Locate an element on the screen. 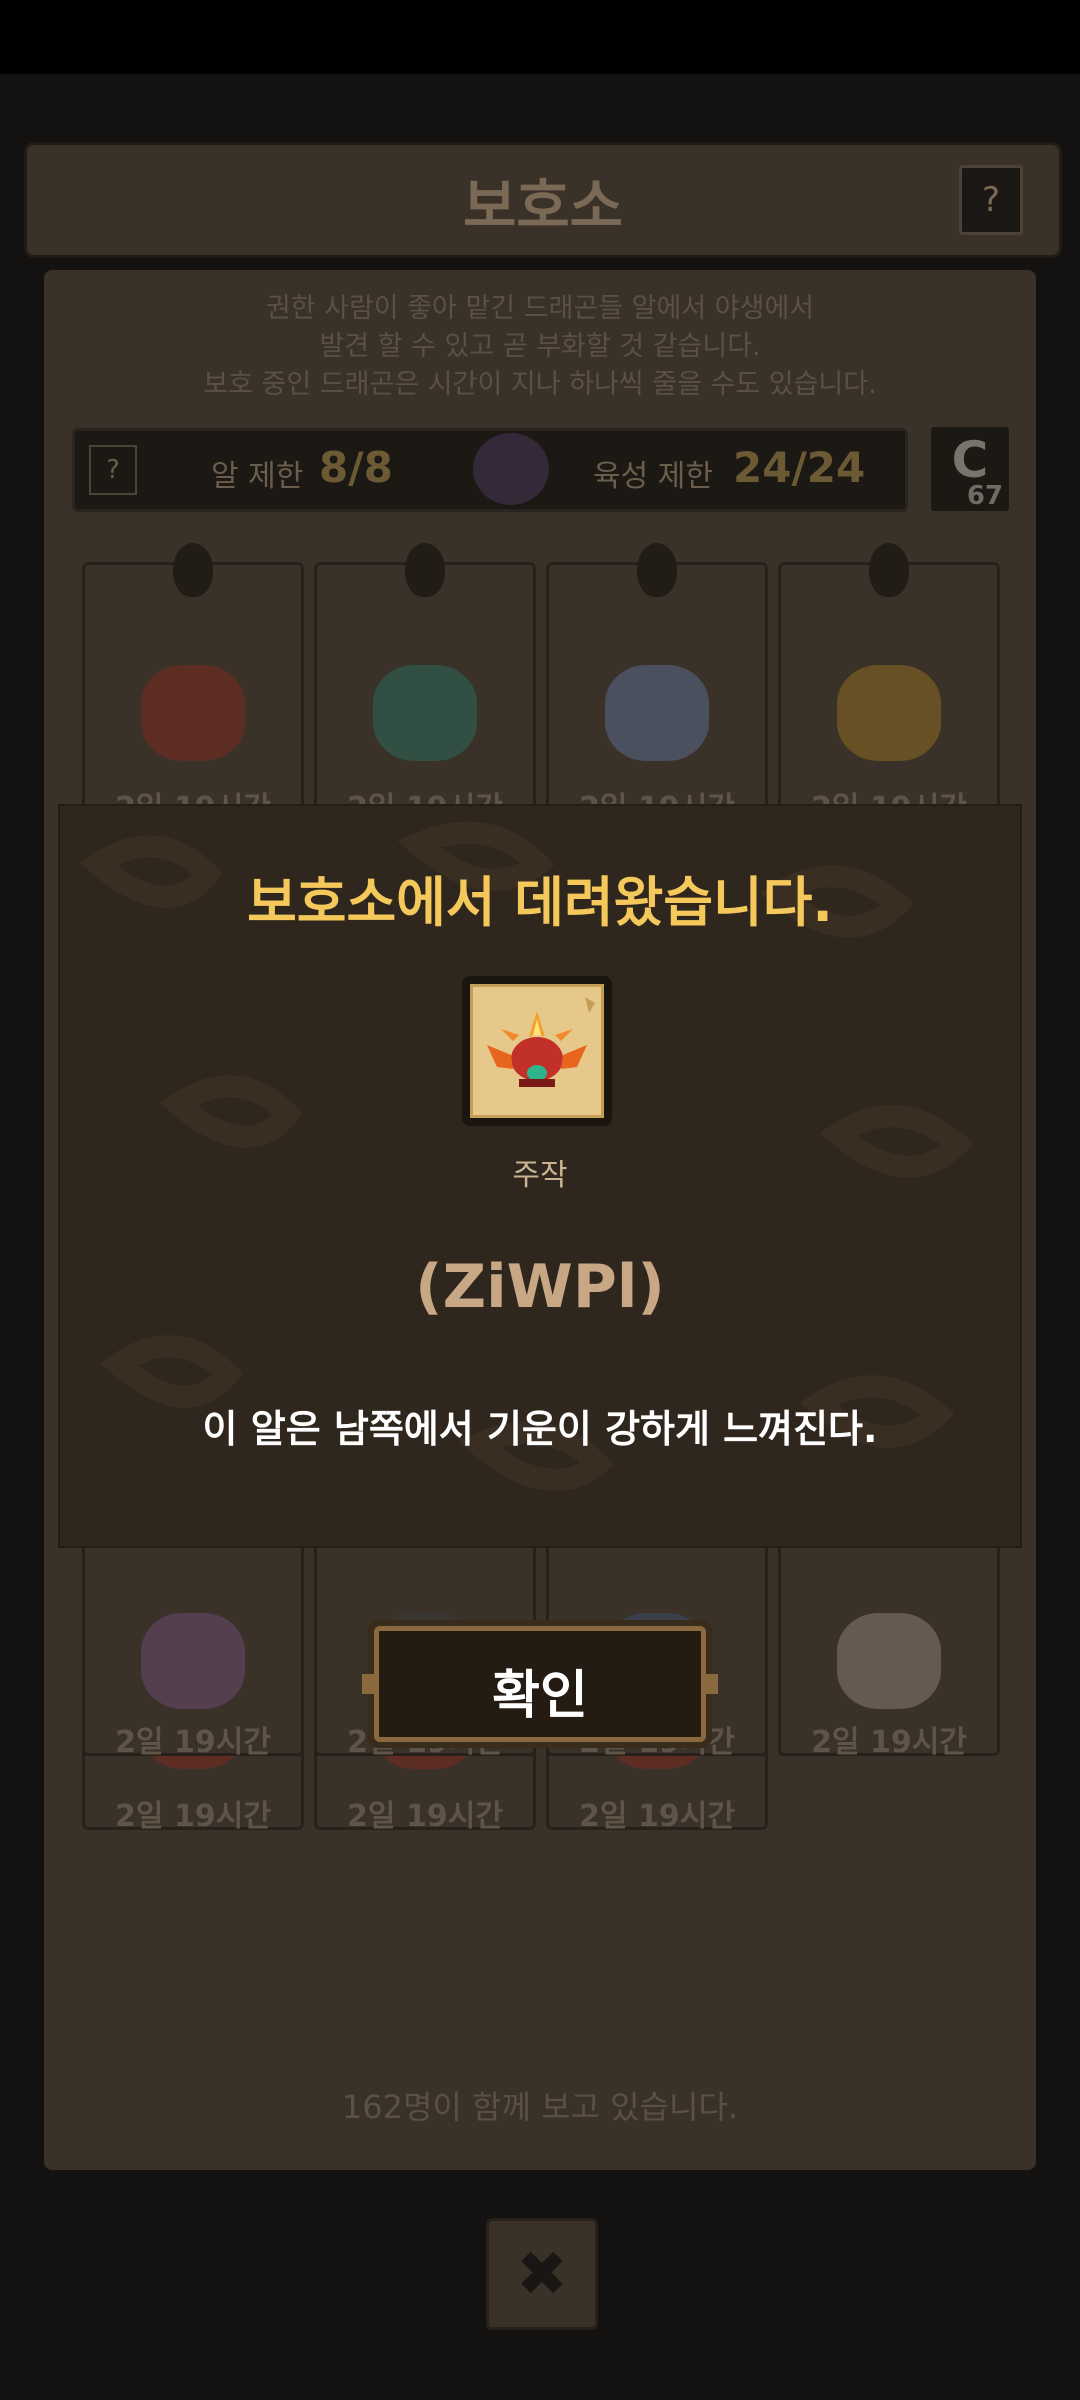 The width and height of the screenshot is (1080, 2400). help-button: ? is located at coordinates (991, 200).